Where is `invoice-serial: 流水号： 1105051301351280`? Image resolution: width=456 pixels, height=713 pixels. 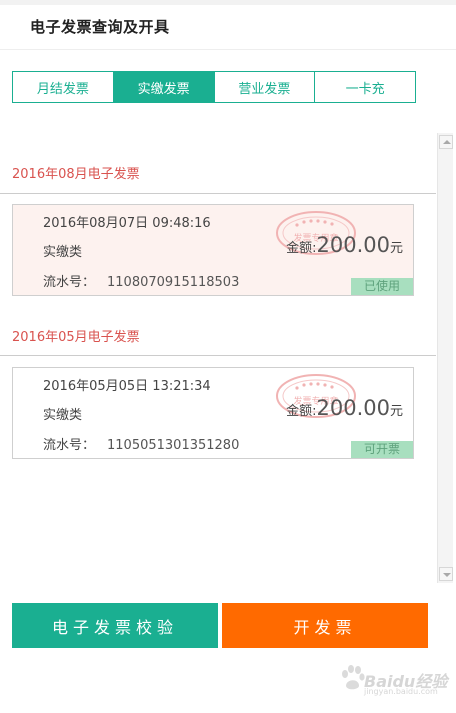 invoice-serial: 流水号： 1105051301351280 is located at coordinates (141, 443).